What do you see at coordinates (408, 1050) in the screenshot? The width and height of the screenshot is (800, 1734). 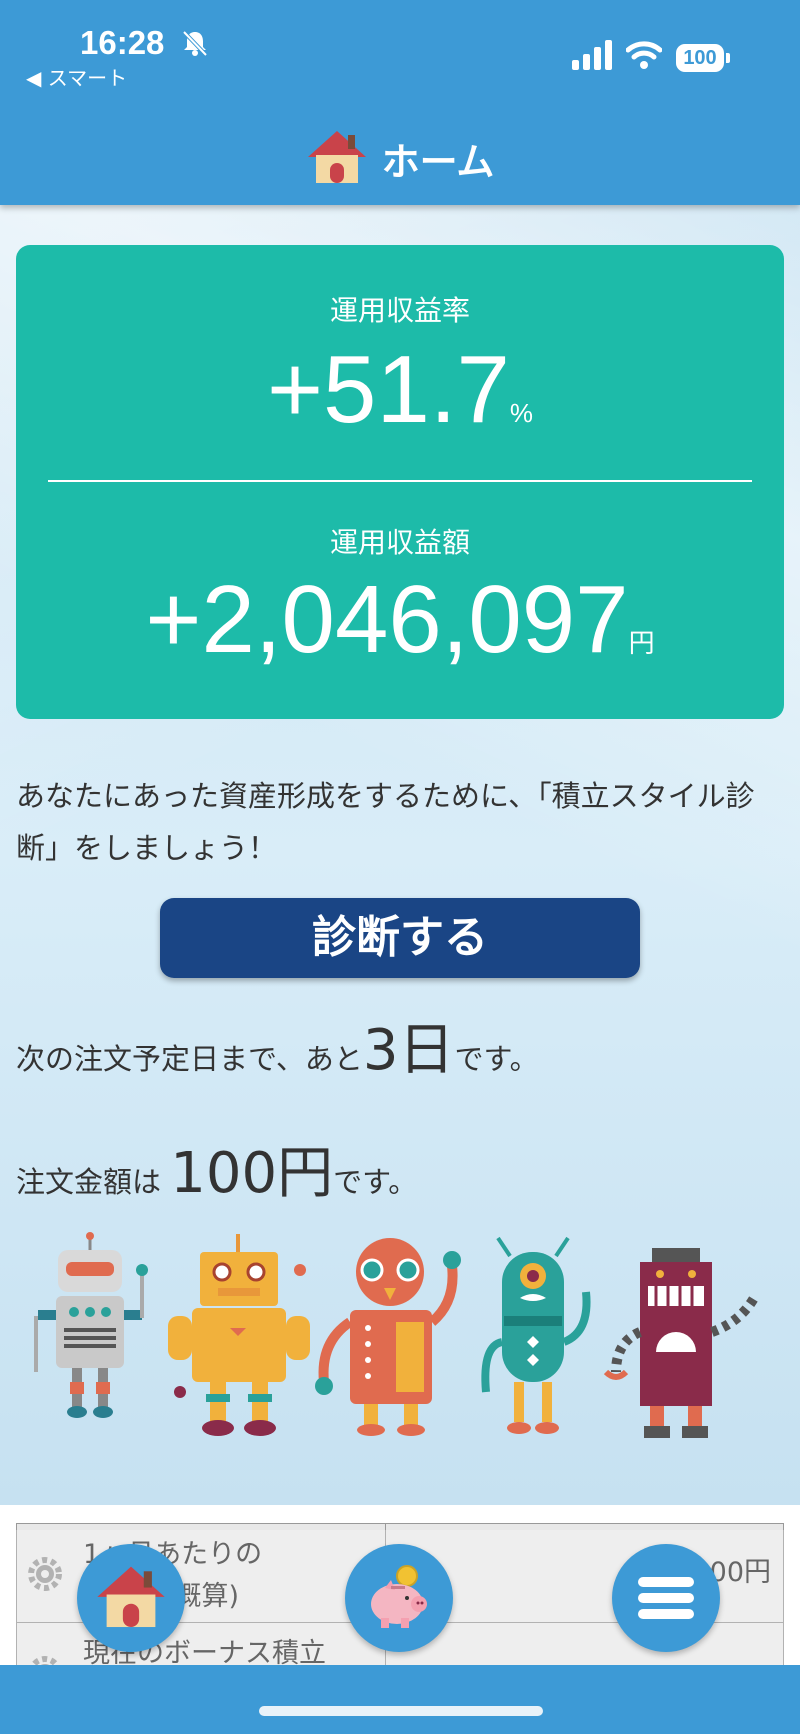 I see `days-remaining: 3日` at bounding box center [408, 1050].